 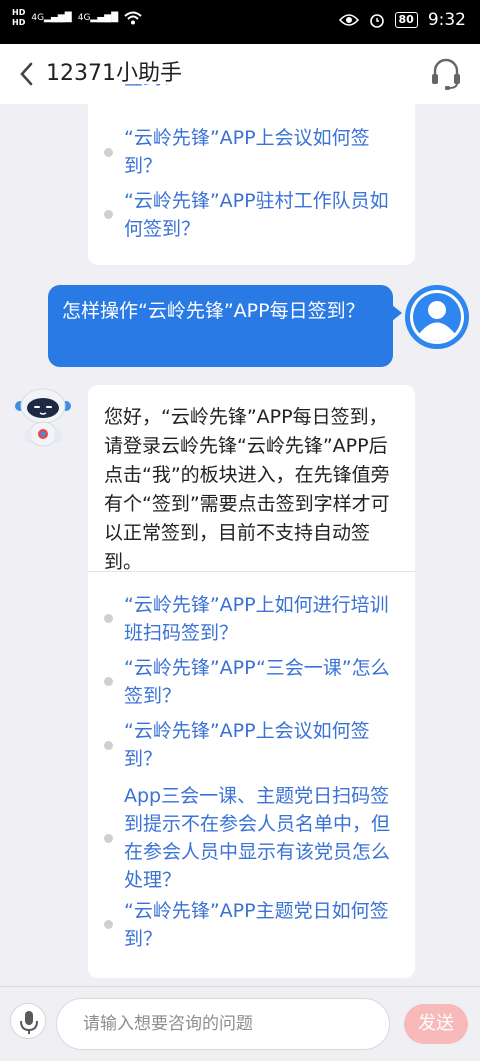 I want to click on clock: 9:32, so click(x=446, y=20).